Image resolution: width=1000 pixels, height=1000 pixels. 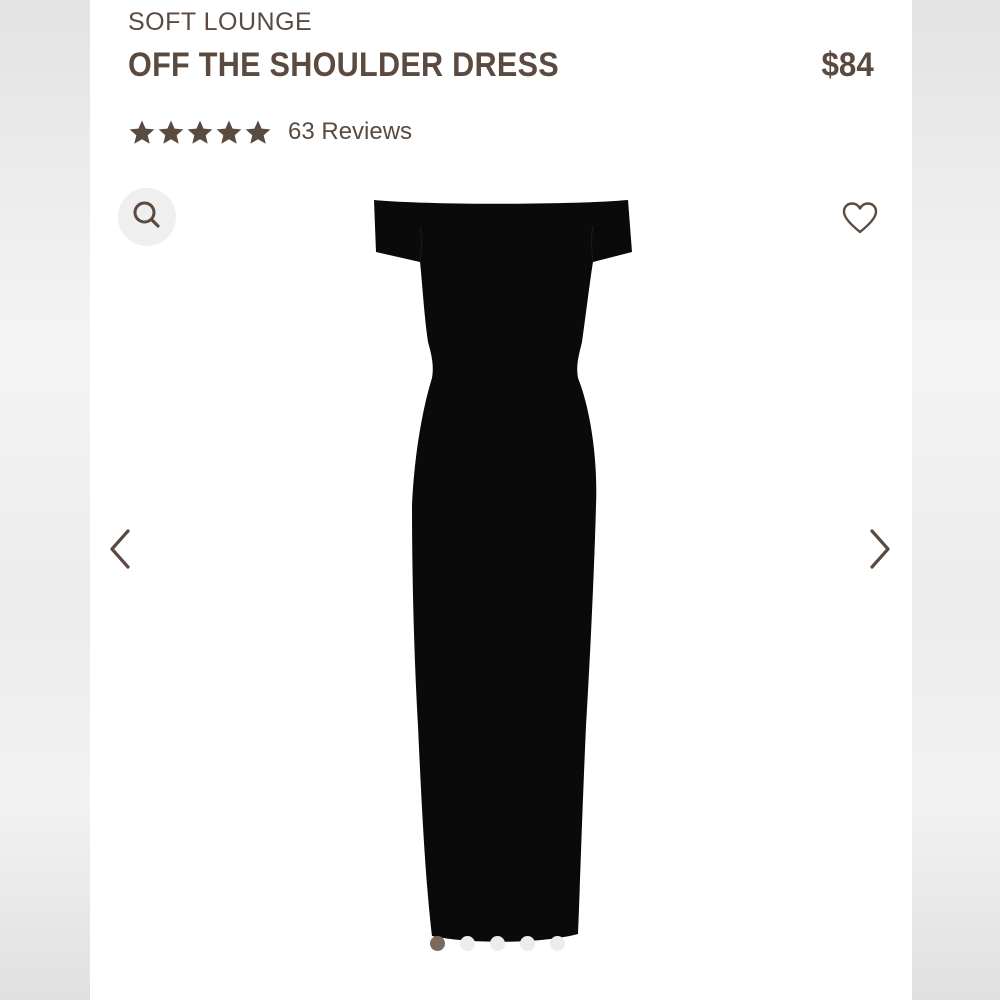 I want to click on wishlist-button, so click(x=860, y=220).